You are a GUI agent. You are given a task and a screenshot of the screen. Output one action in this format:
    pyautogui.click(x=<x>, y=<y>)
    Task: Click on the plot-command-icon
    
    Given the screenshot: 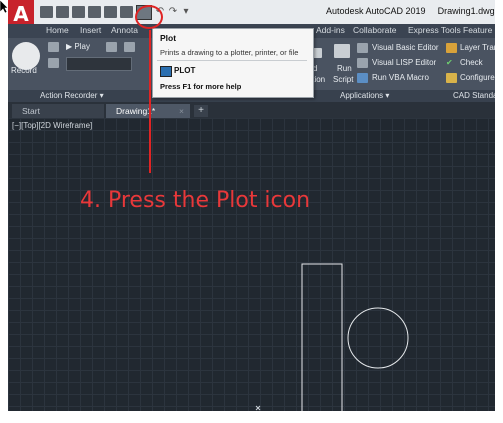 What is the action you would take?
    pyautogui.click(x=166, y=71)
    